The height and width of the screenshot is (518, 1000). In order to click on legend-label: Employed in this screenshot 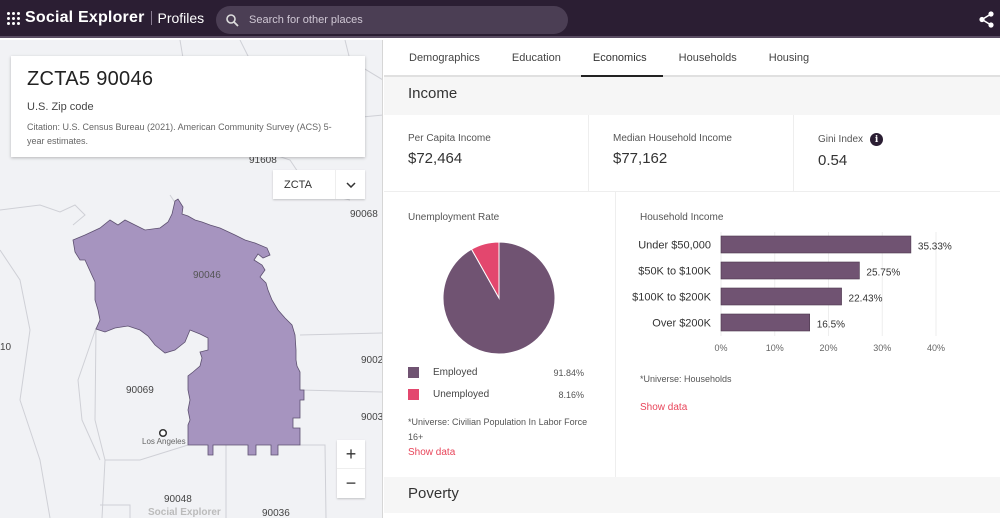, I will do `click(455, 372)`.